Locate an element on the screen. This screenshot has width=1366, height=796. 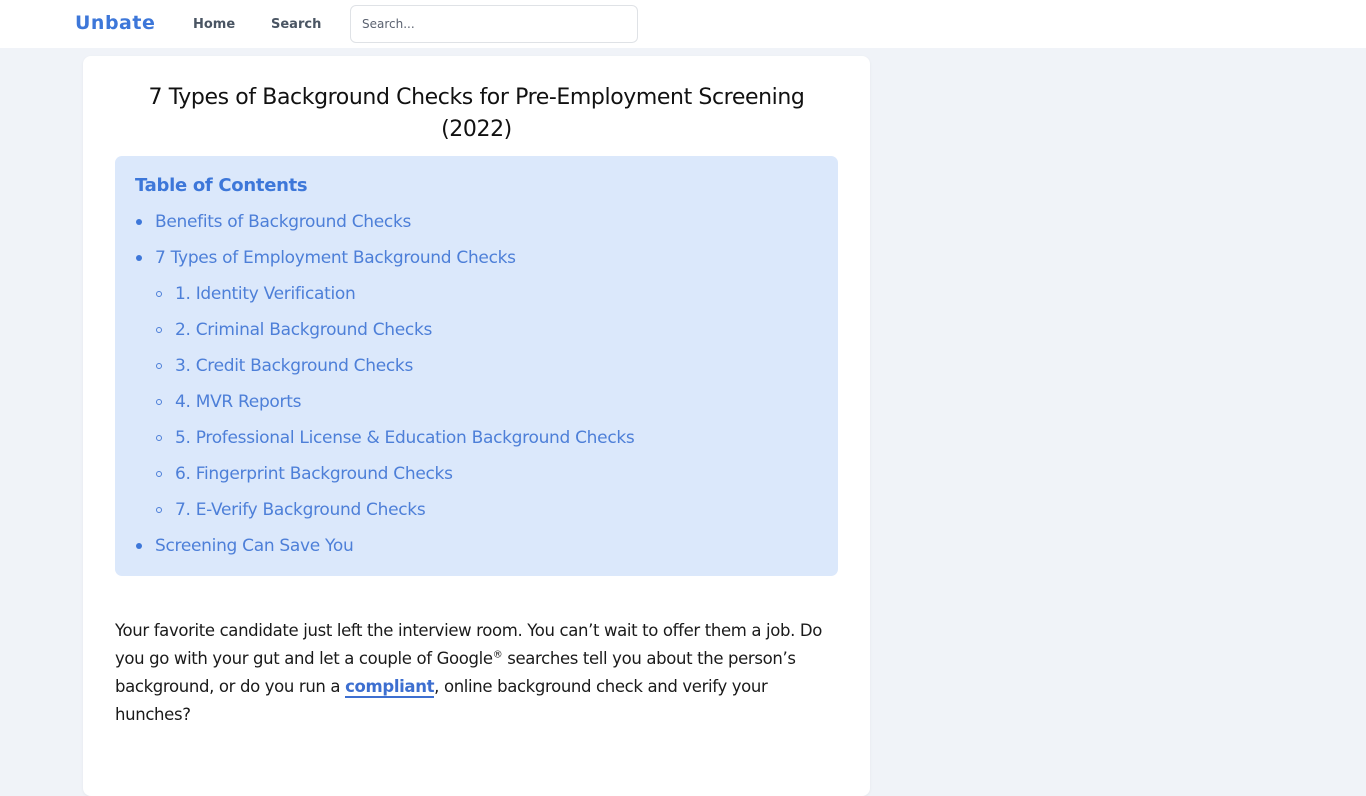
toc-item: 7. E-Verify Background Checks is located at coordinates (476, 510).